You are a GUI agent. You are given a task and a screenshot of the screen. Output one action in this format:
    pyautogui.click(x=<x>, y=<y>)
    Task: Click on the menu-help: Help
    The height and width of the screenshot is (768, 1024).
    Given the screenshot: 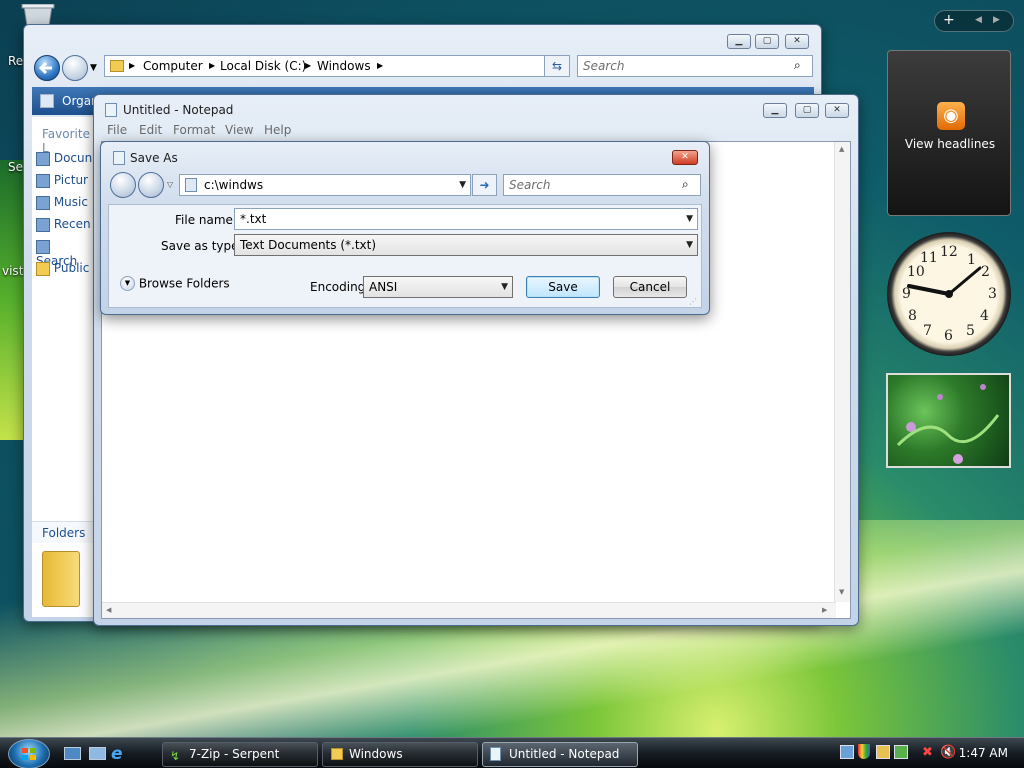 What is the action you would take?
    pyautogui.click(x=277, y=130)
    